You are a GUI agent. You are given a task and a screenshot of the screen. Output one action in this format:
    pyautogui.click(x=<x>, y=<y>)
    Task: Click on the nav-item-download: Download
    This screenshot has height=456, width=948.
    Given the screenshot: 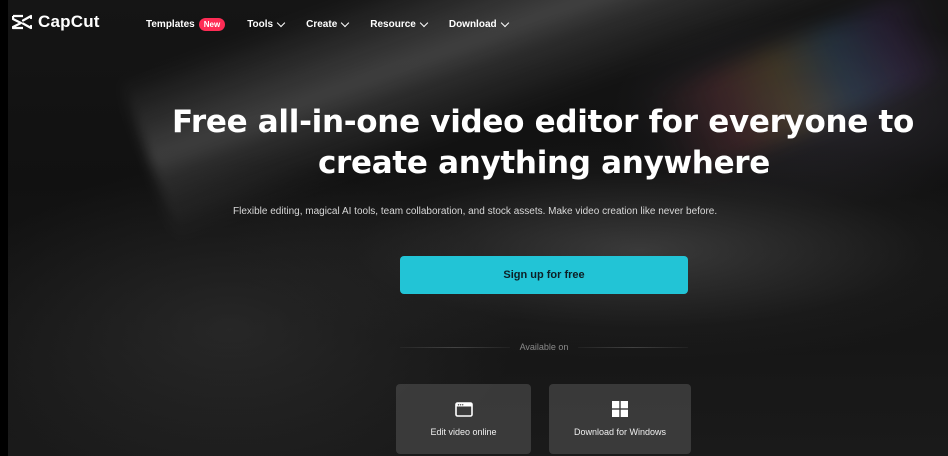 What is the action you would take?
    pyautogui.click(x=478, y=24)
    